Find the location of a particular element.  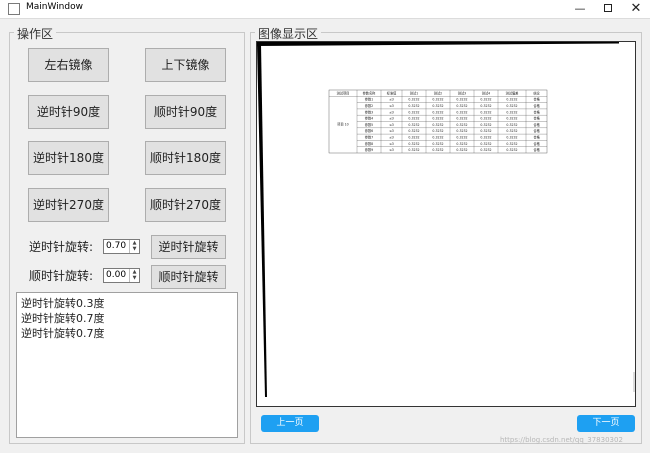

rotate-cw-90-button: 顺时针90度 is located at coordinates (185, 112).